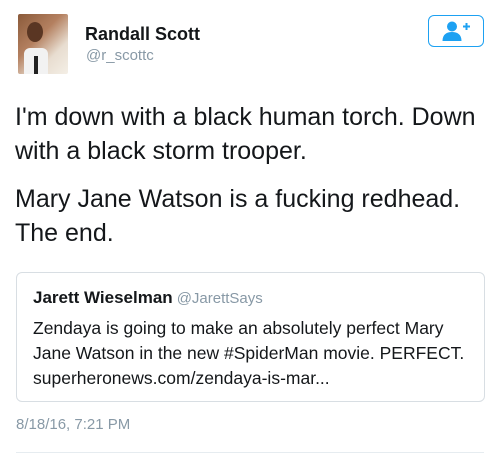 The image size is (500, 454). I want to click on add-user-icon, so click(456, 31).